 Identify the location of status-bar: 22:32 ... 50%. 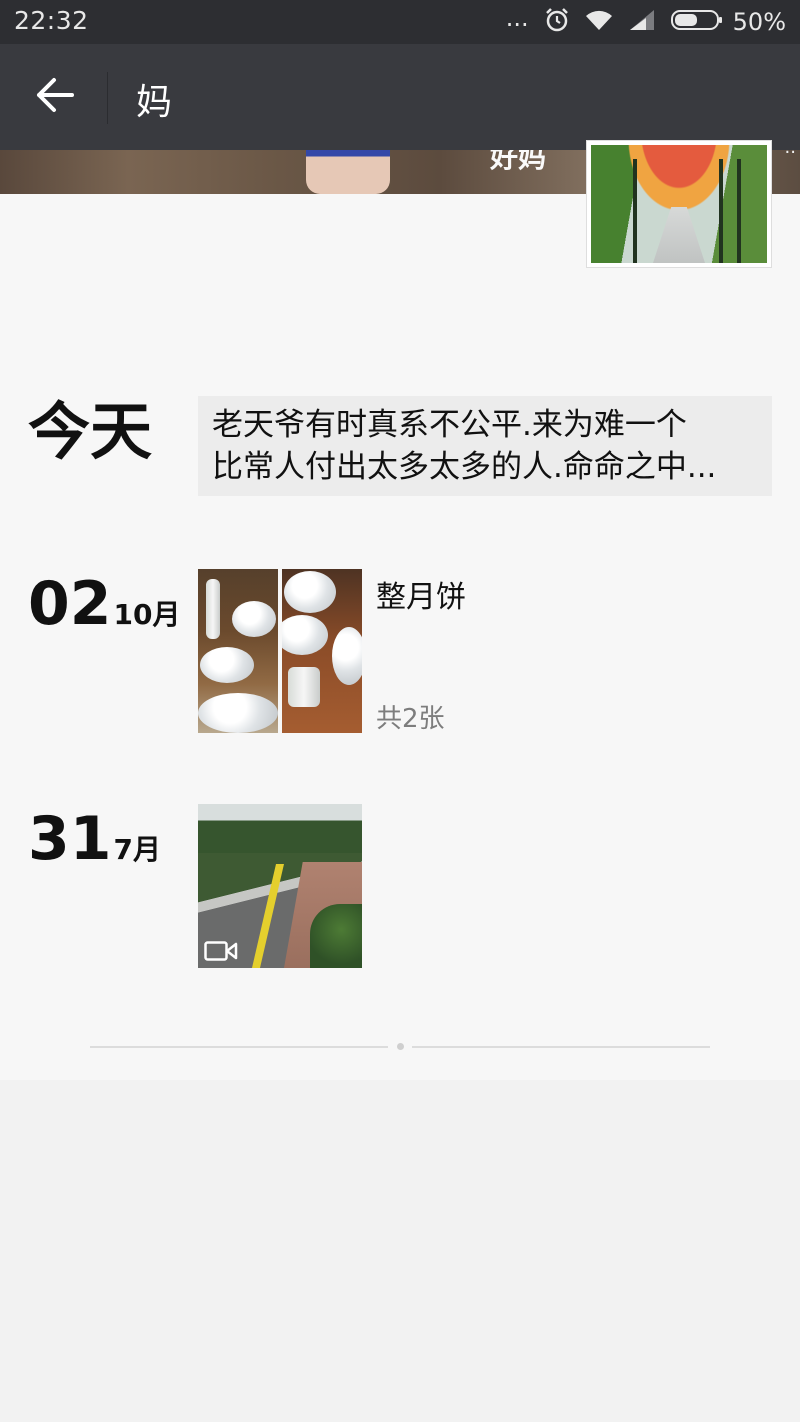
(400, 22).